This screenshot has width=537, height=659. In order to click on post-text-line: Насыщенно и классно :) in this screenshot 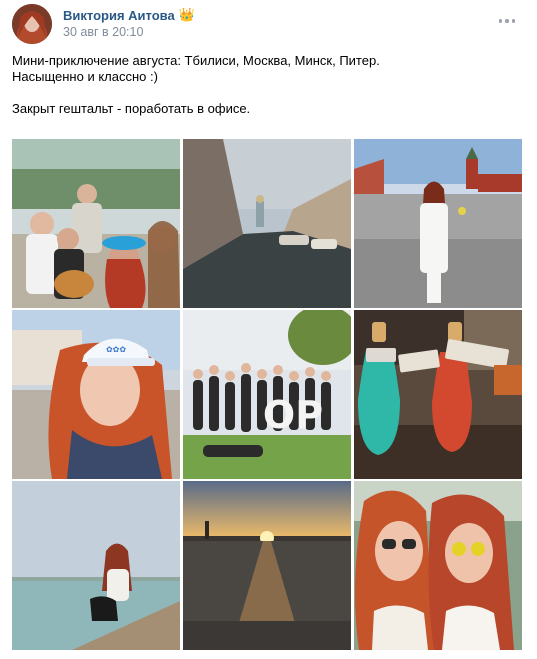, I will do `click(85, 76)`.